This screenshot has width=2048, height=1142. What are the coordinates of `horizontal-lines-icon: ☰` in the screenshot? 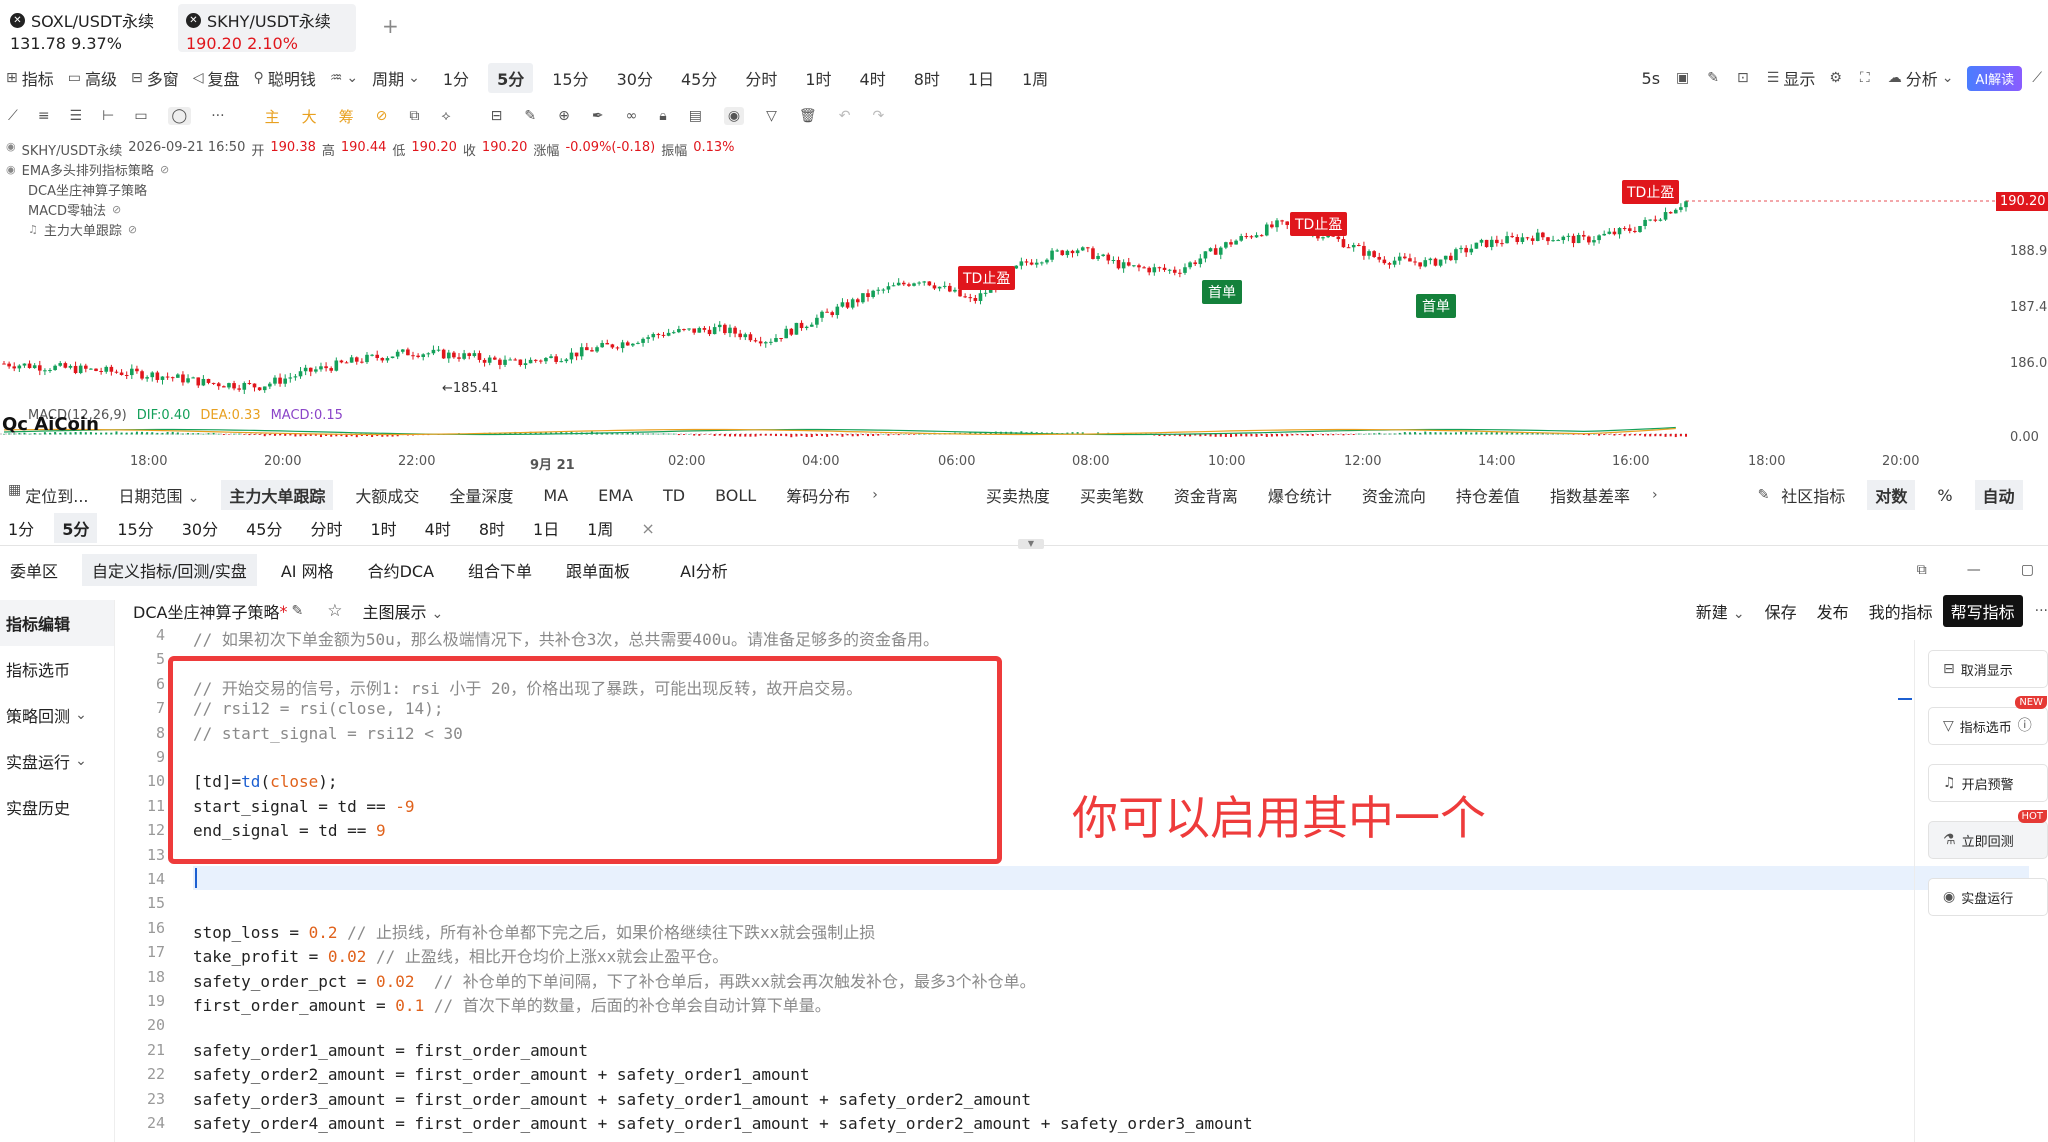 It's located at (76, 116).